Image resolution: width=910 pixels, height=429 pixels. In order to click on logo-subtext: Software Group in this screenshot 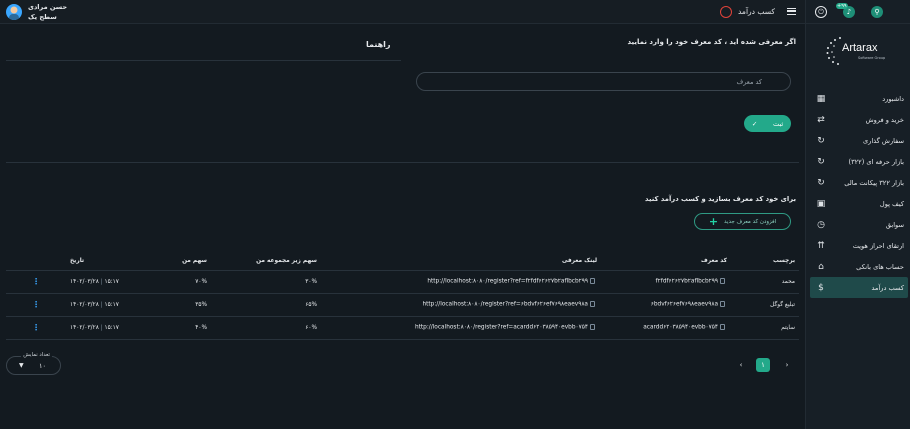, I will do `click(872, 58)`.